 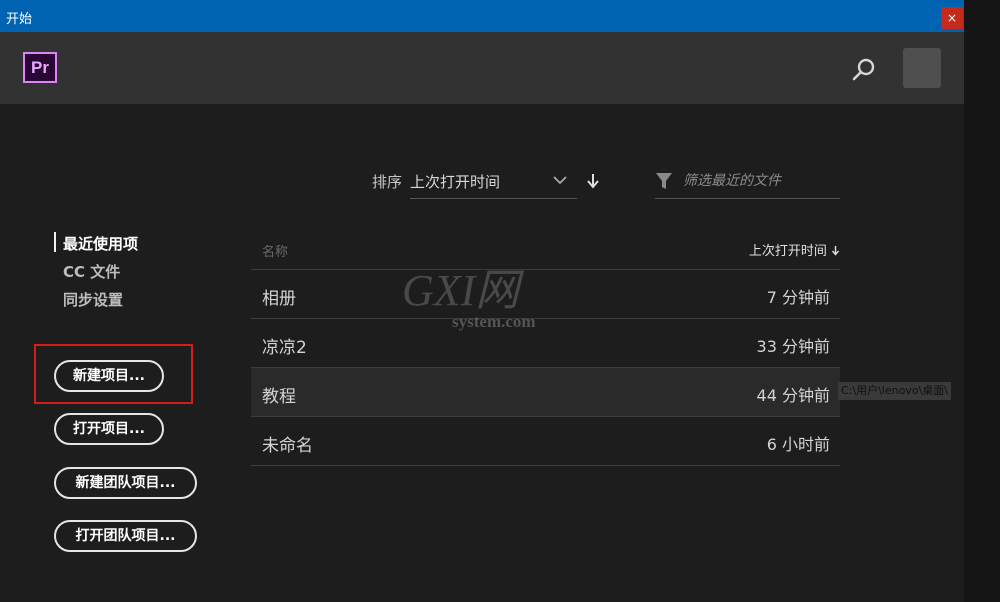 I want to click on window-title: 开始, so click(x=19, y=19).